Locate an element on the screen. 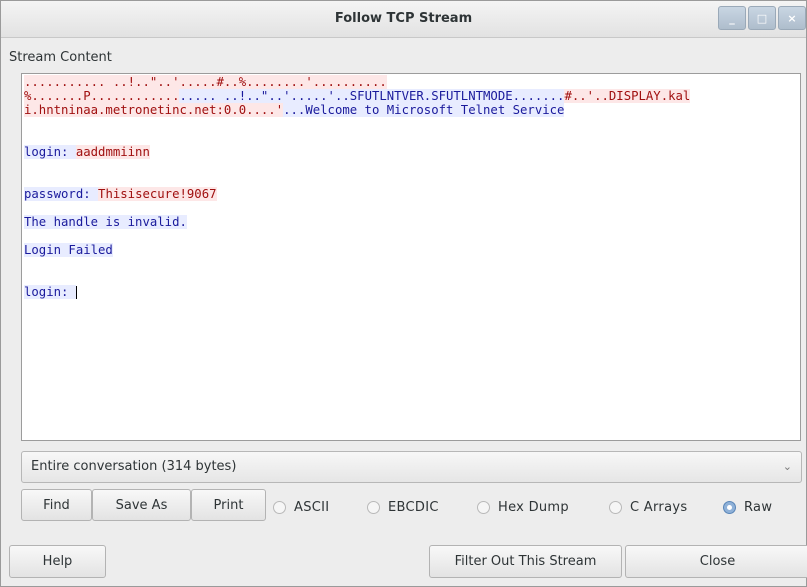  title-bar: Follow TCP Stream _ □ × is located at coordinates (403, 19).